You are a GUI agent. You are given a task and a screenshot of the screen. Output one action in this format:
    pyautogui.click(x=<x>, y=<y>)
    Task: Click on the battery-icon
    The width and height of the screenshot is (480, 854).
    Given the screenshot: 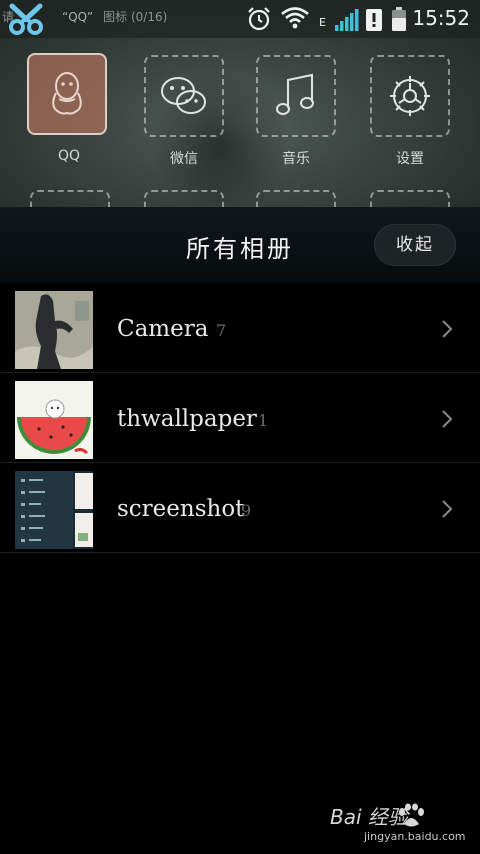 What is the action you would take?
    pyautogui.click(x=399, y=19)
    